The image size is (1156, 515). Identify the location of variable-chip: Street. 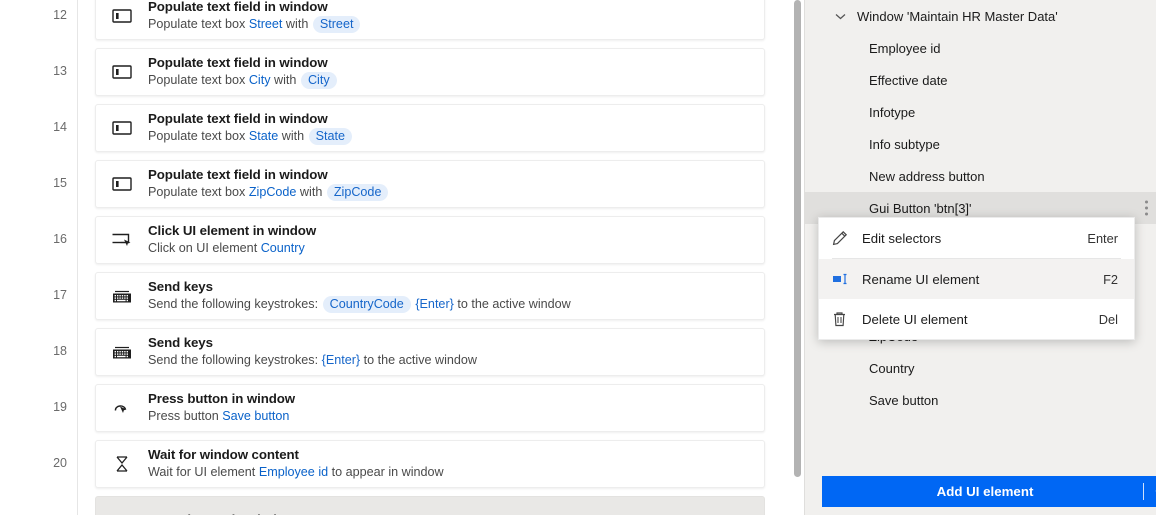
(336, 24).